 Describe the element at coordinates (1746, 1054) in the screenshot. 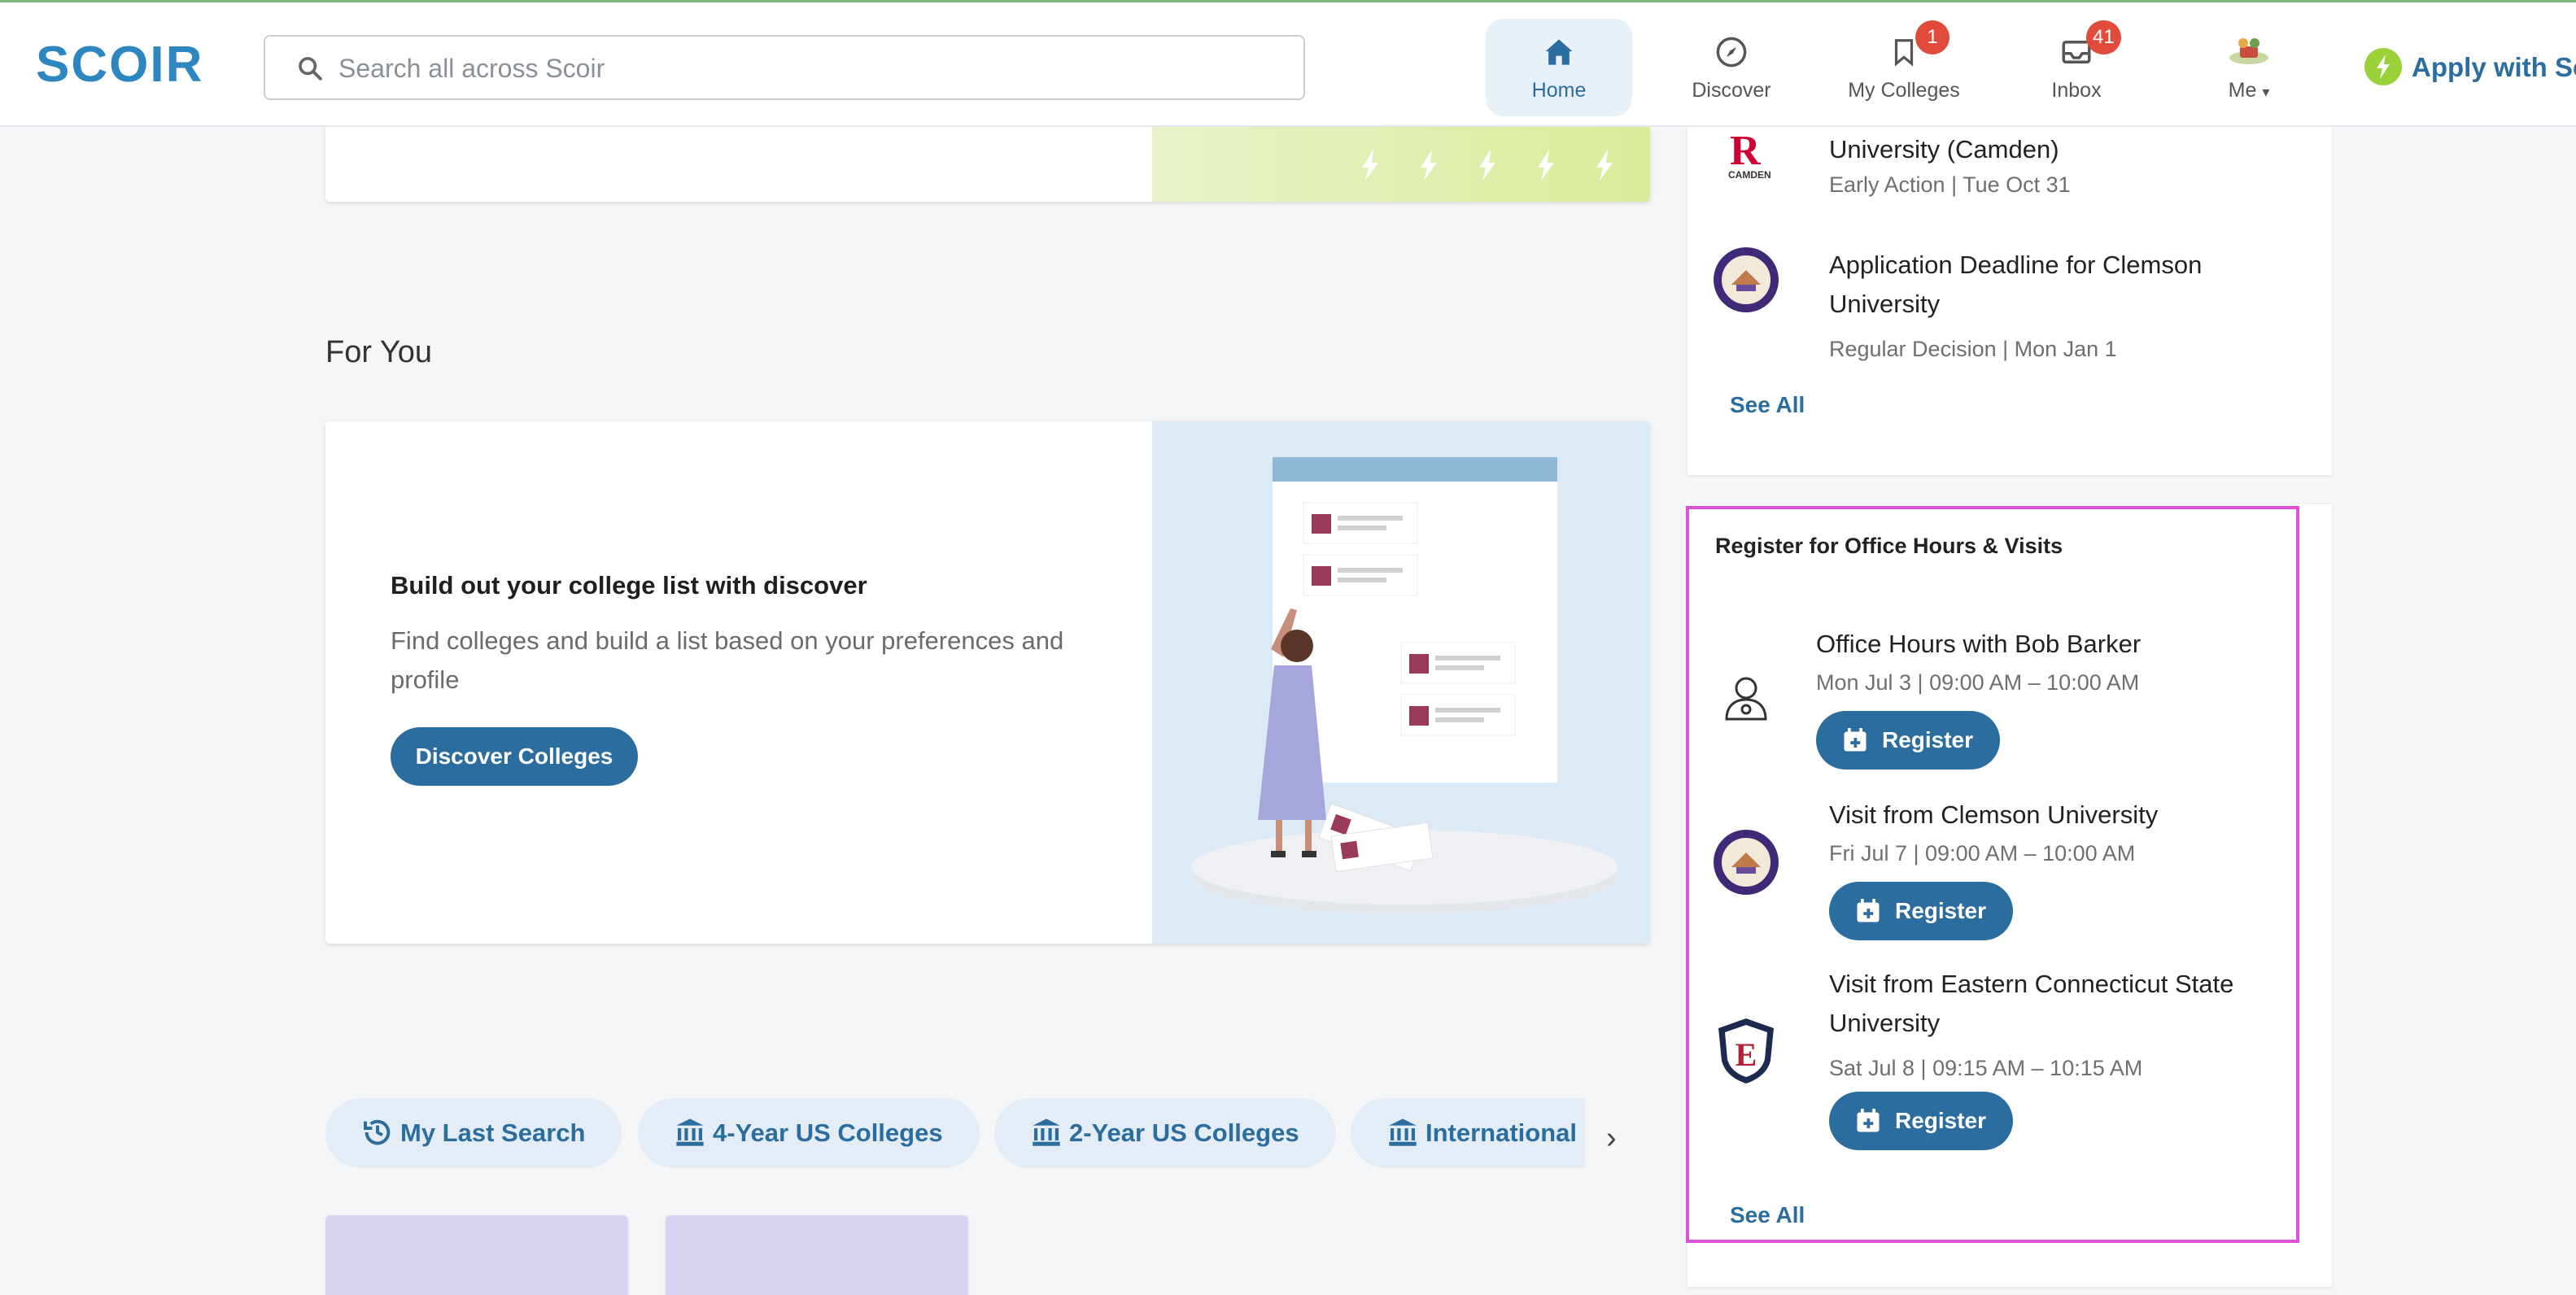

I see `eastern-ct-logo-letter: E` at that location.